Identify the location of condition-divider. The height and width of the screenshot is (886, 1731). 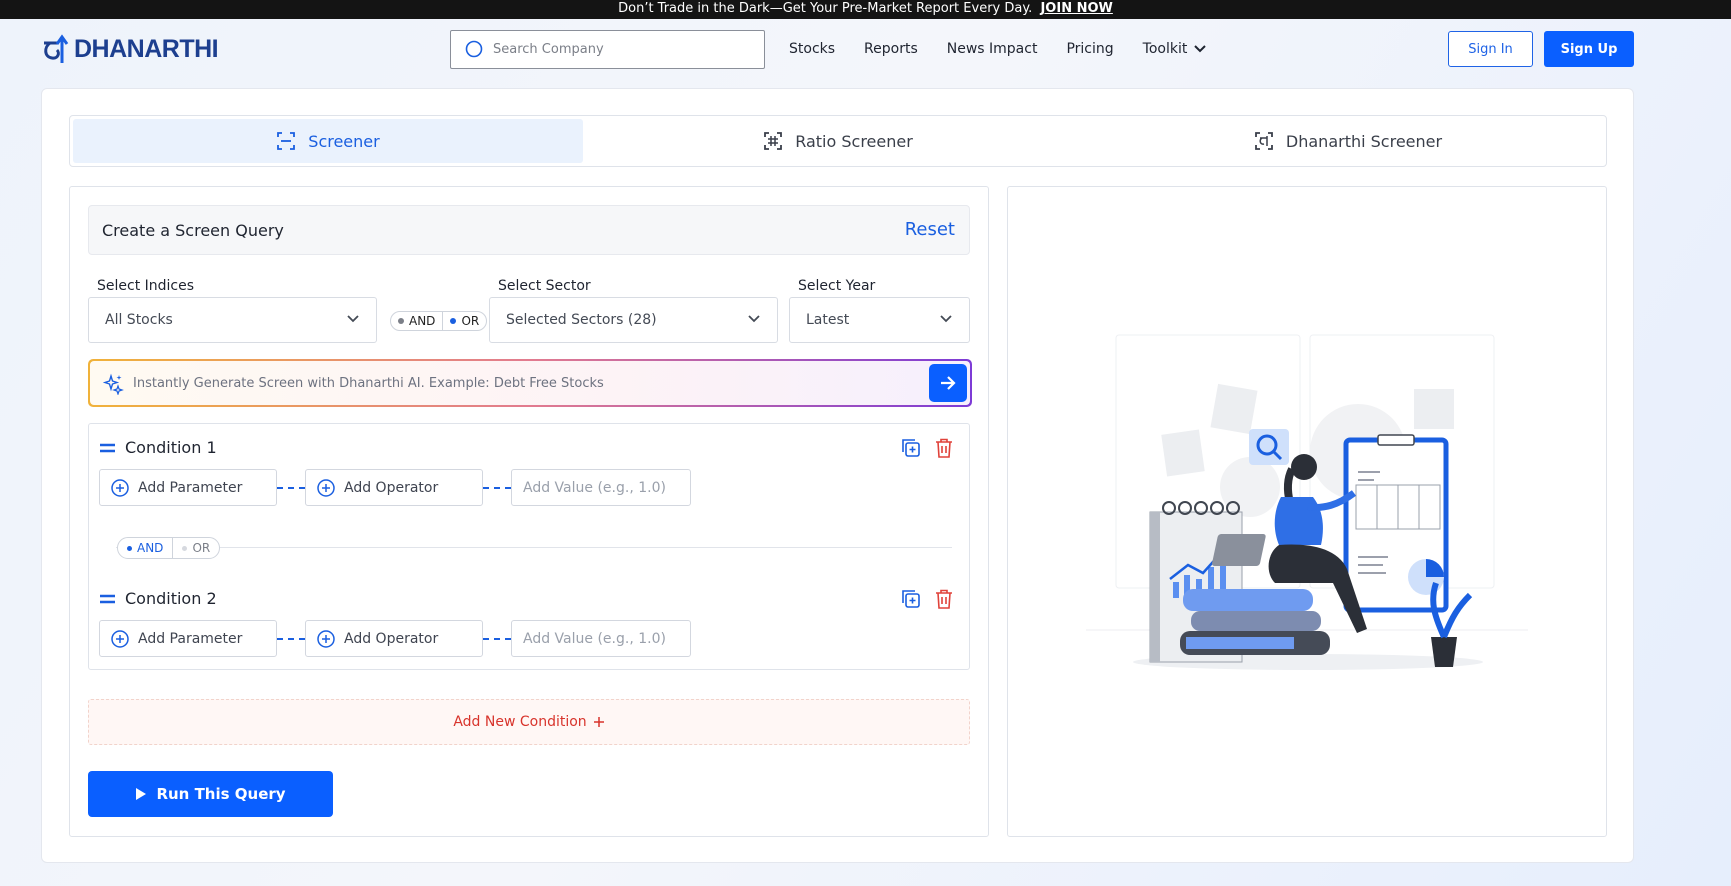
(534, 547).